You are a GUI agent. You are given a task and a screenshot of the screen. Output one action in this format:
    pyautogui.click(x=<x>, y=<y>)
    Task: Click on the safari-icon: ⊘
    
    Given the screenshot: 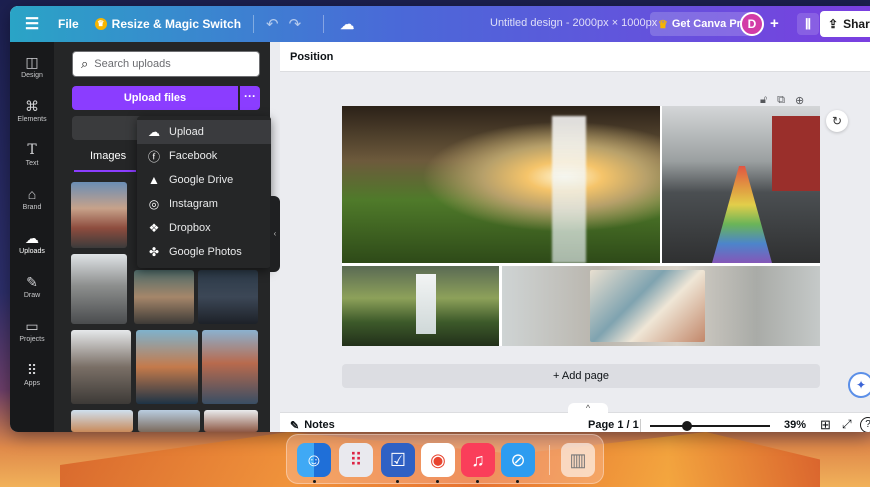 What is the action you would take?
    pyautogui.click(x=518, y=460)
    